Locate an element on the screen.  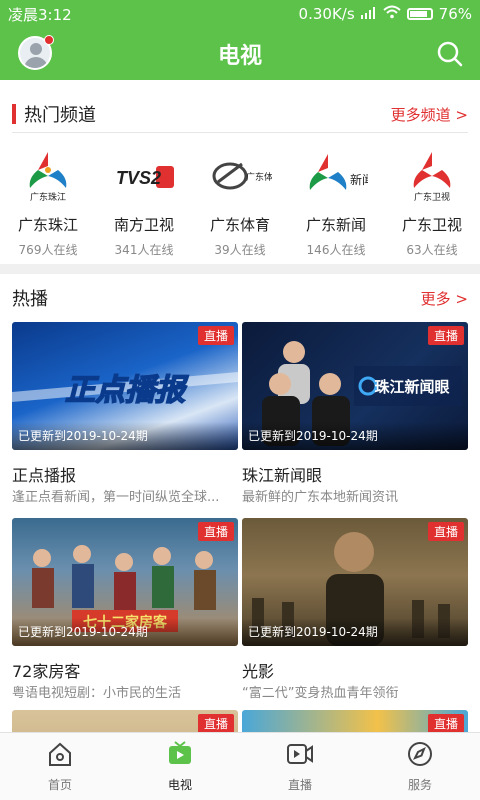
compass-icon is located at coordinates (420, 756).